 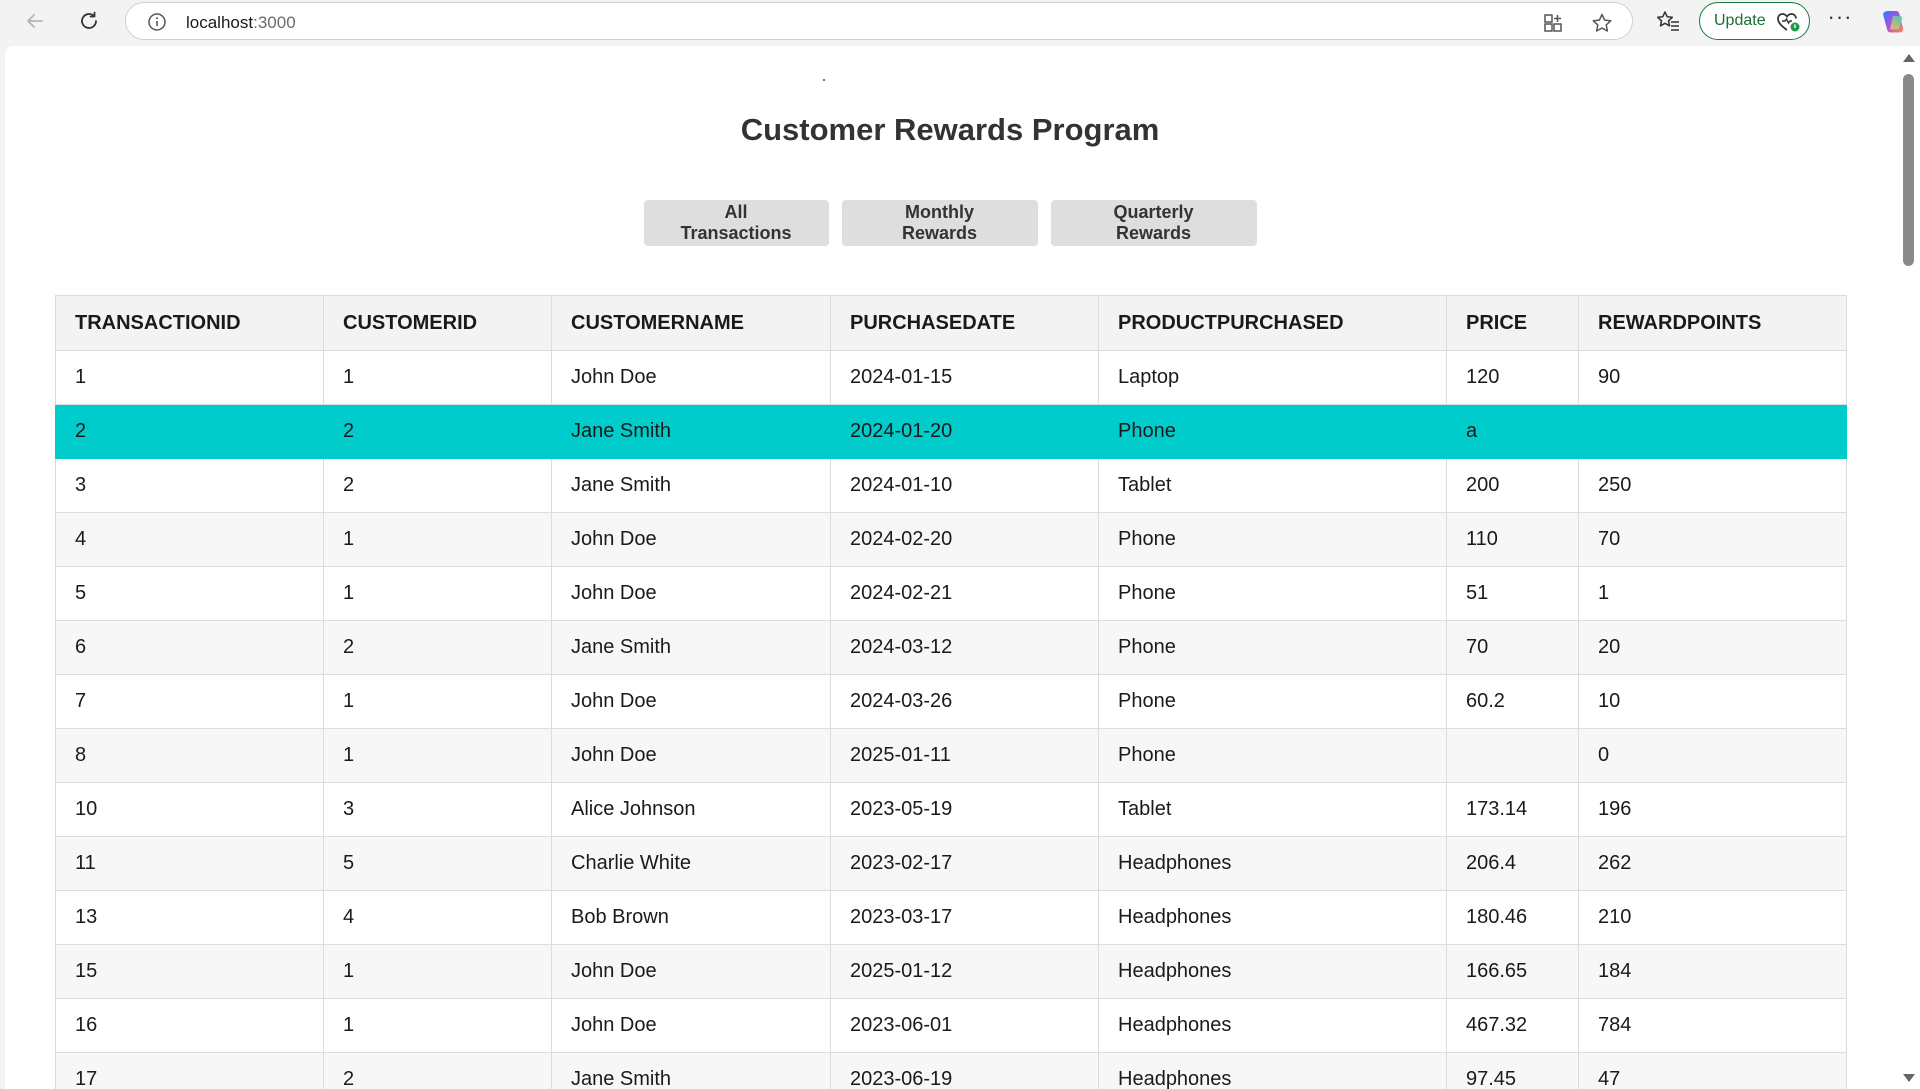 What do you see at coordinates (1712, 1070) in the screenshot?
I see `table-cell-rewardpoints: 47` at bounding box center [1712, 1070].